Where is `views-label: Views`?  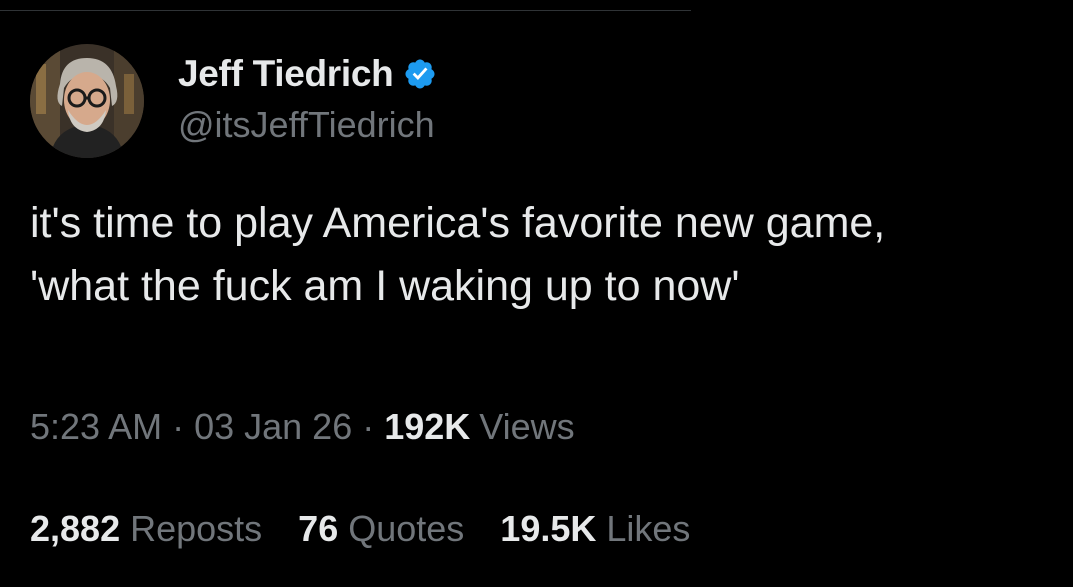
views-label: Views is located at coordinates (527, 426).